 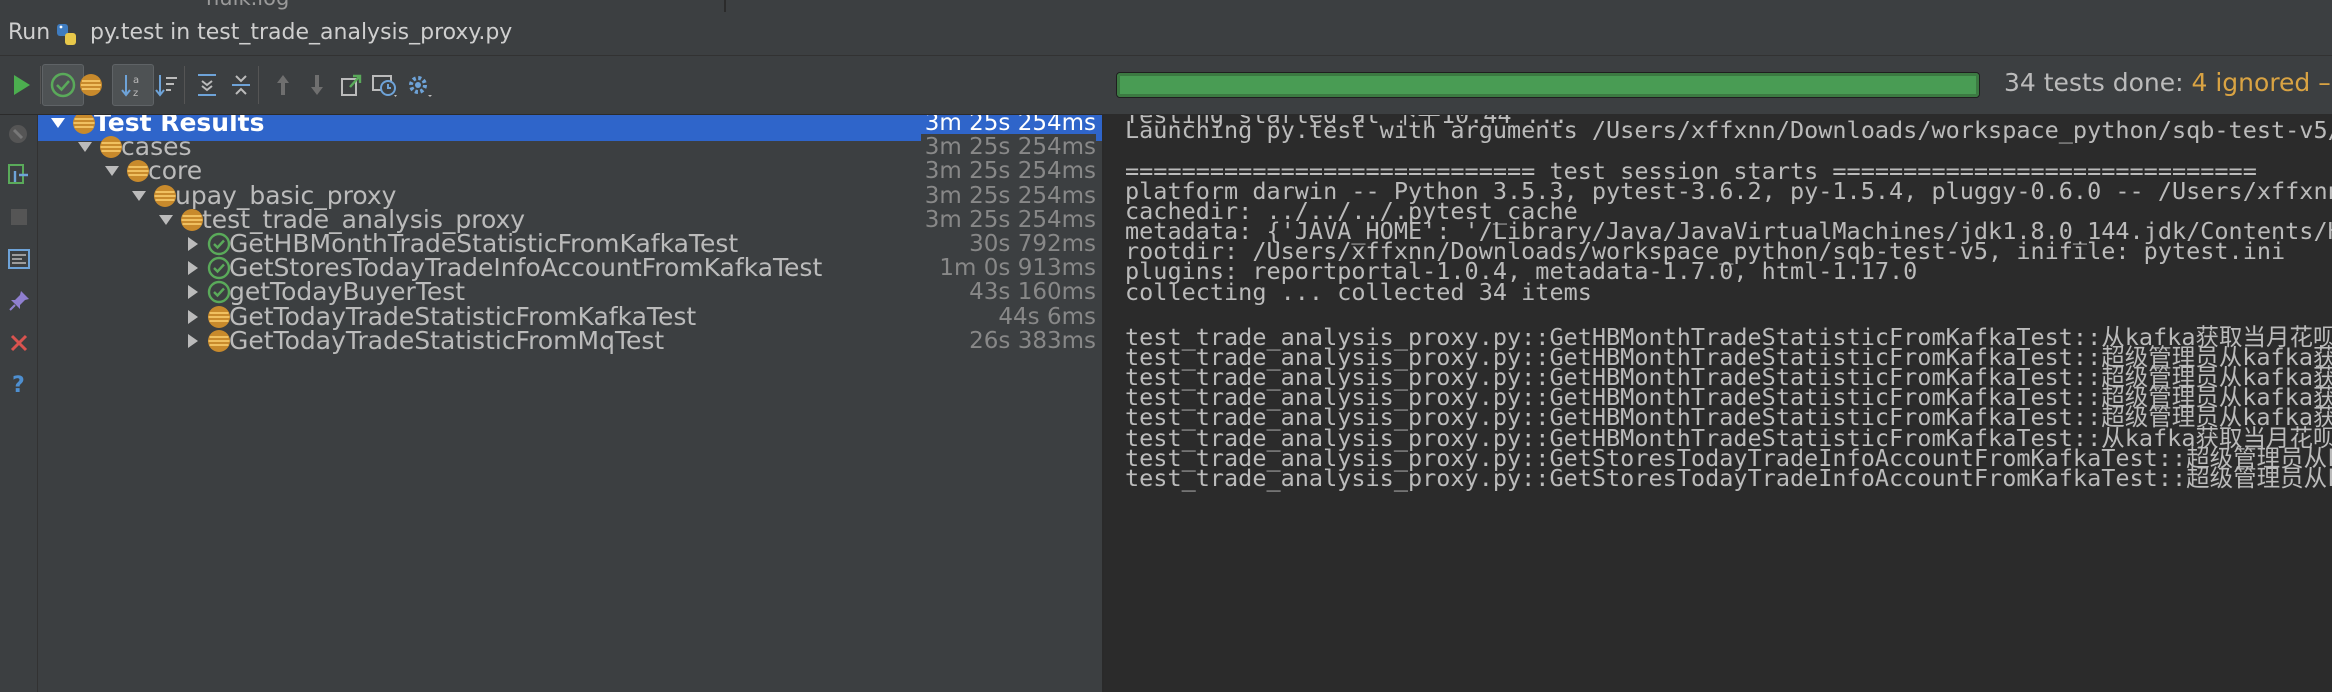 I want to click on expand-all-icon, so click(x=207, y=85).